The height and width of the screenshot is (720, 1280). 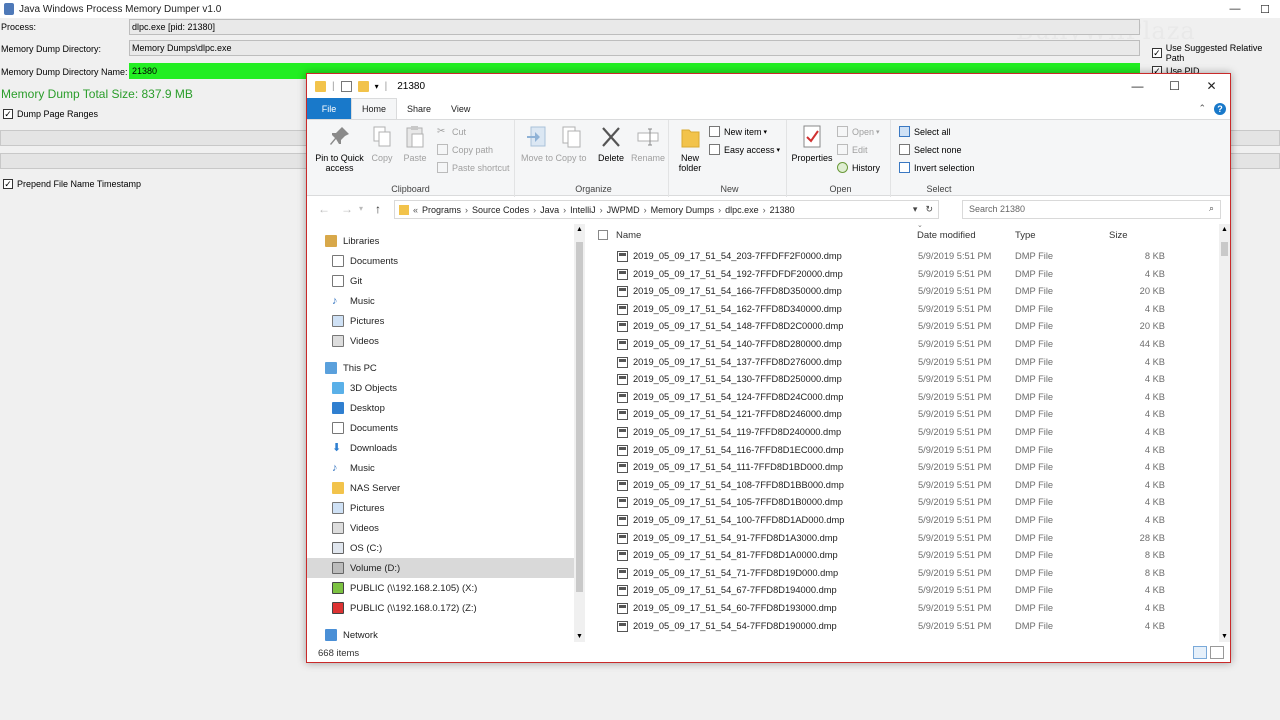 I want to click on select-all-checkbox, so click(x=603, y=235).